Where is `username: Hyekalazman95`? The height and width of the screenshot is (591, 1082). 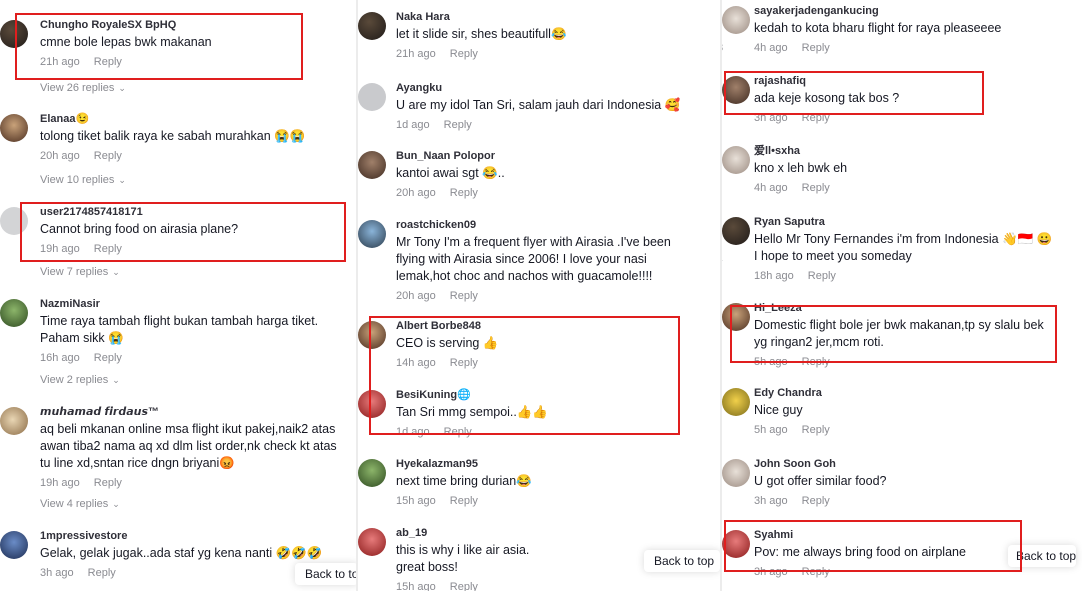
username: Hyekalazman95 is located at coordinates (556, 464).